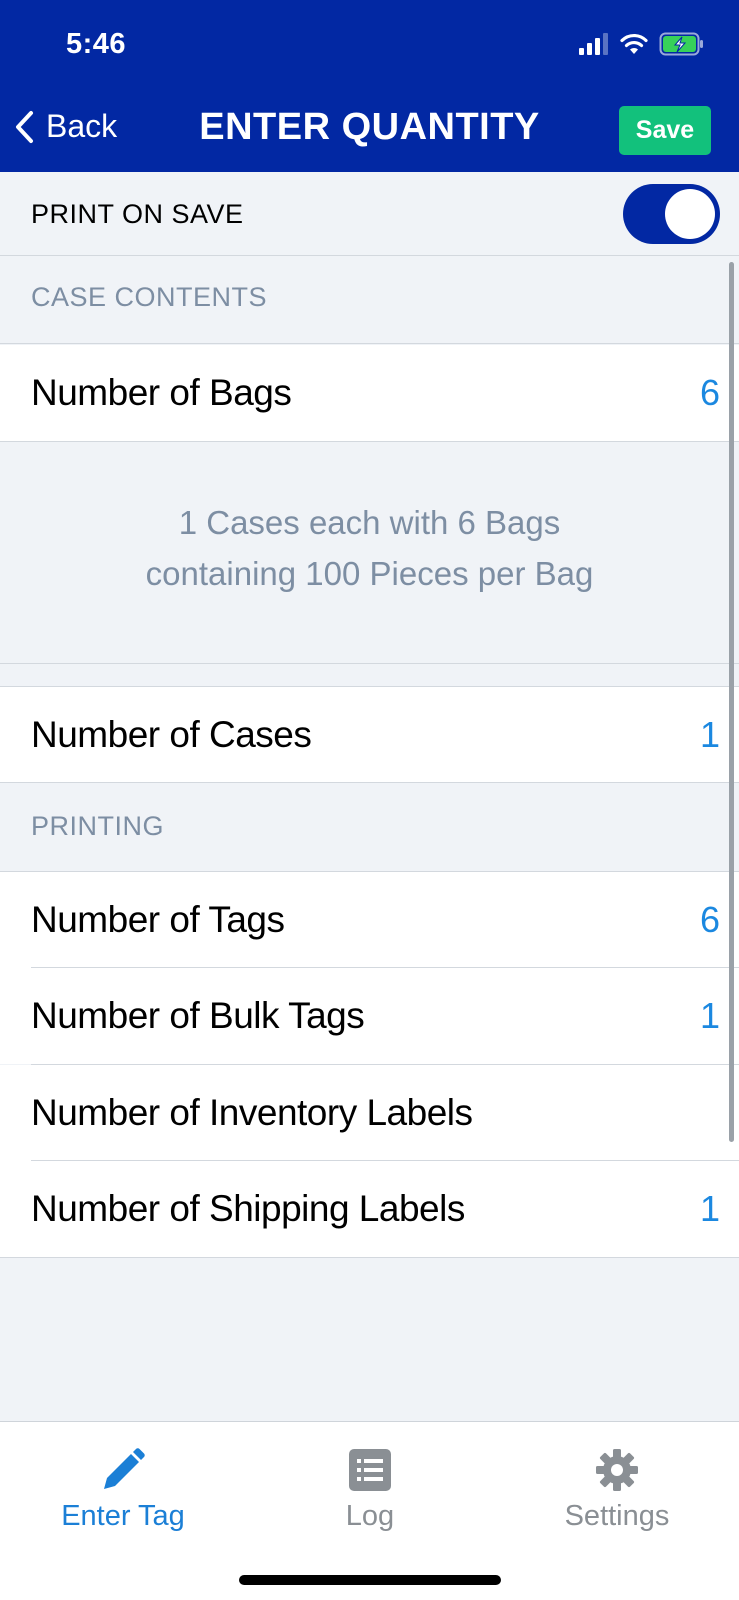 The width and height of the screenshot is (739, 1600). Describe the element at coordinates (665, 130) in the screenshot. I see `save-button: Save` at that location.